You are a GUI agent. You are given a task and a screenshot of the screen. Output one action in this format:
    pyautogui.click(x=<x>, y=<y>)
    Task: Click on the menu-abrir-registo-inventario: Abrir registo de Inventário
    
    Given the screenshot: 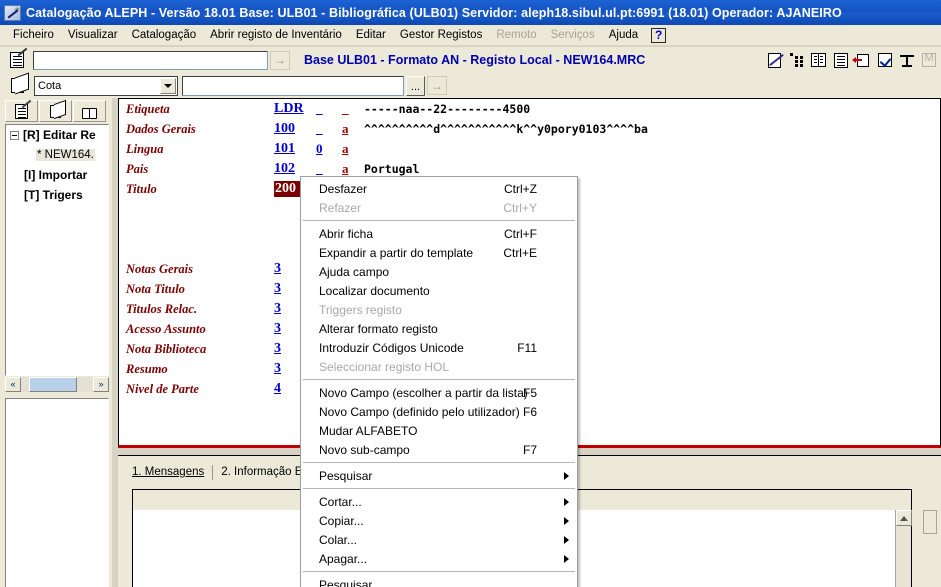 What is the action you would take?
    pyautogui.click(x=276, y=35)
    